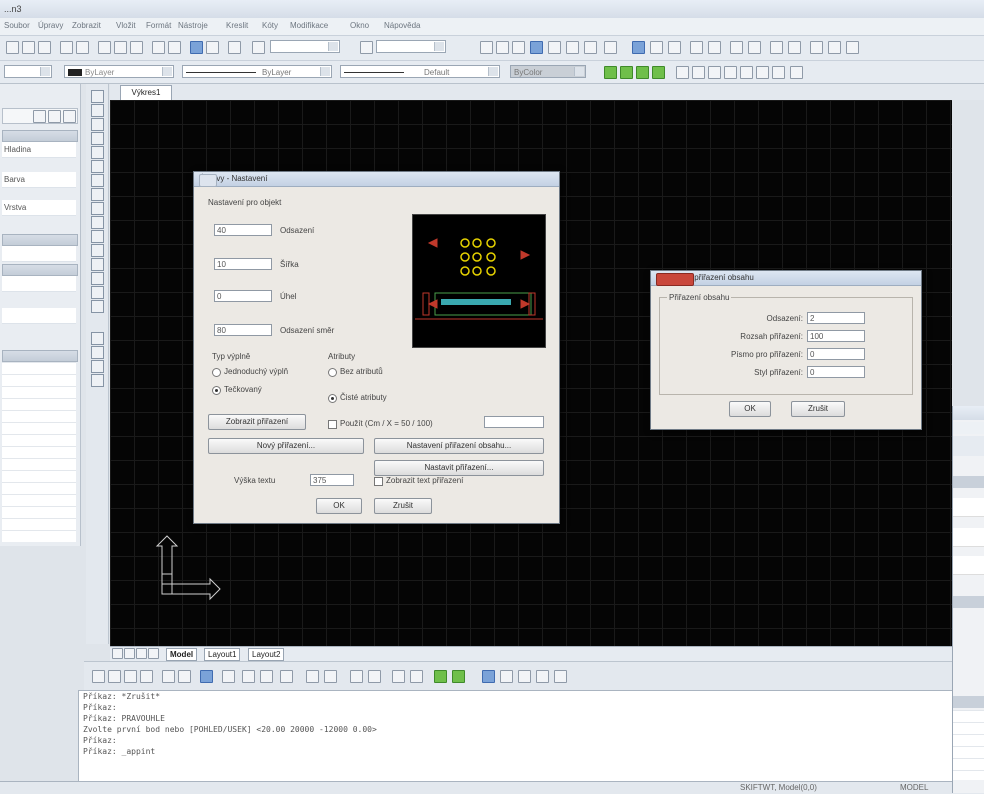  Describe the element at coordinates (97, 264) in the screenshot. I see `hatch-tool-icon` at that location.